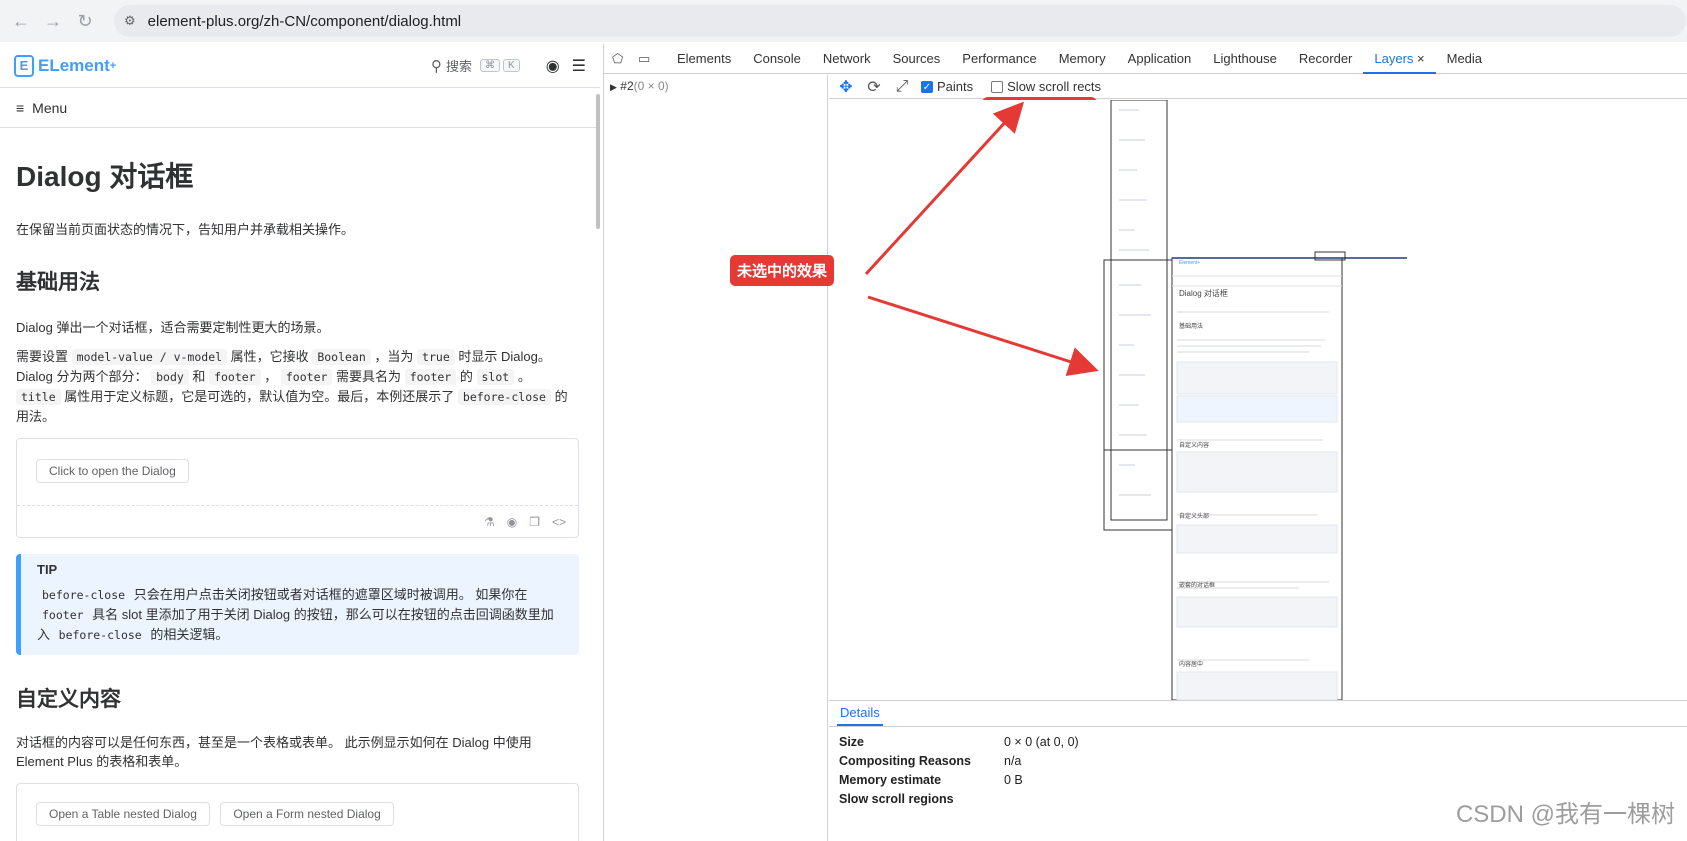 Image resolution: width=1687 pixels, height=841 pixels. Describe the element at coordinates (626, 86) in the screenshot. I see `layer-node: #2` at that location.